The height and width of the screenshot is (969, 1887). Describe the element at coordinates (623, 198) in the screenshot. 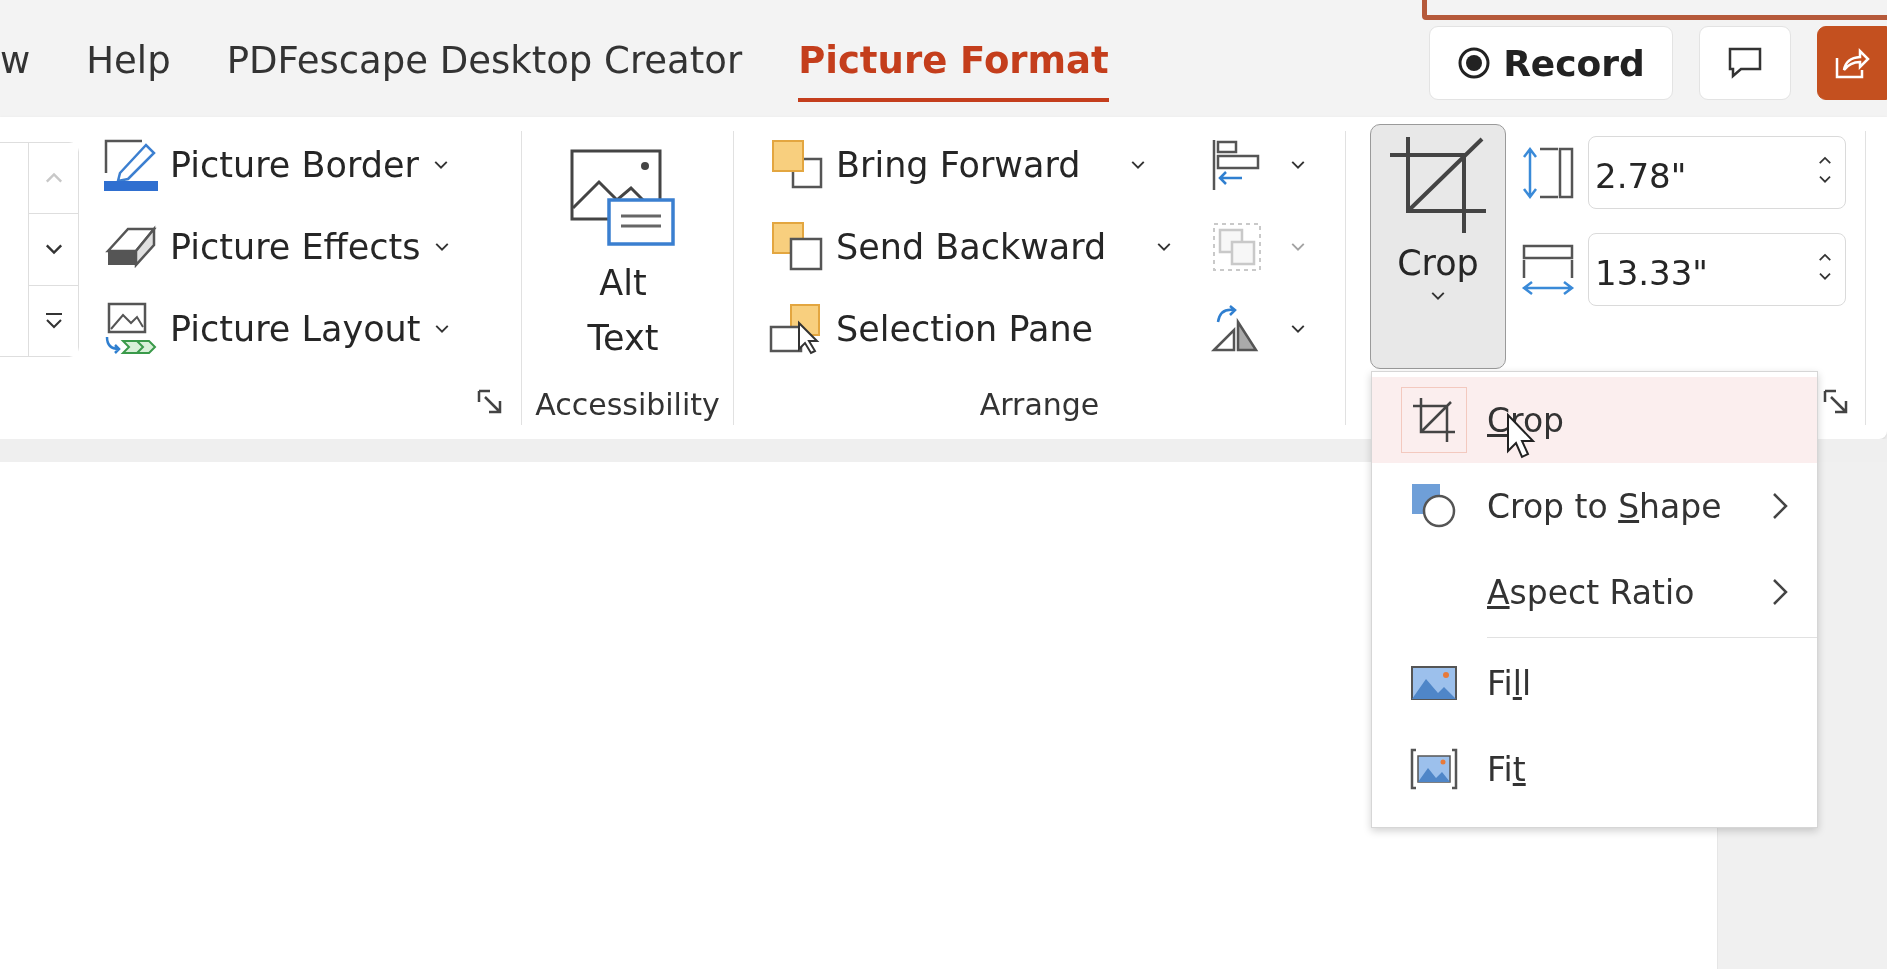

I see `alt-text-icon` at that location.